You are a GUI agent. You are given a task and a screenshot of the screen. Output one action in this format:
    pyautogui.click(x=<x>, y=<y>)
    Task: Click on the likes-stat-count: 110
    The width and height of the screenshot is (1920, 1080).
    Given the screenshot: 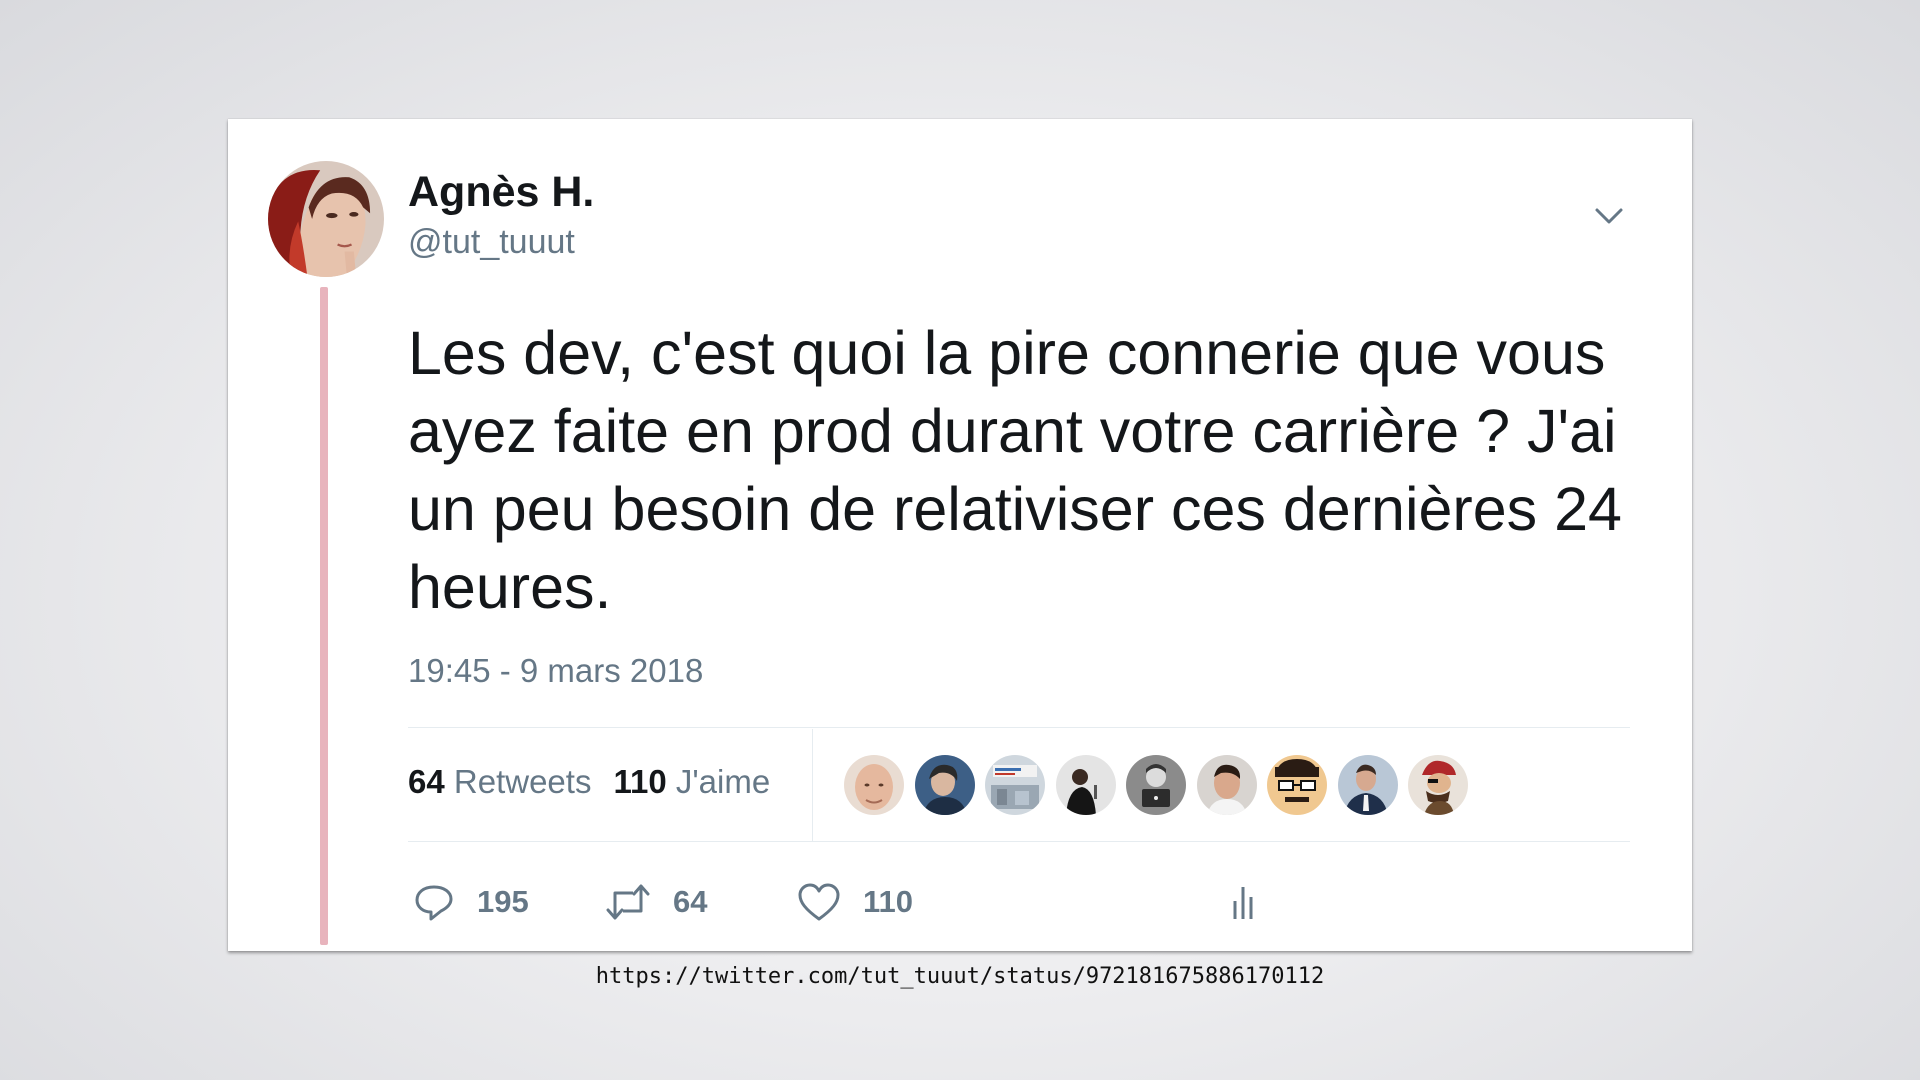 What is the action you would take?
    pyautogui.click(x=640, y=781)
    